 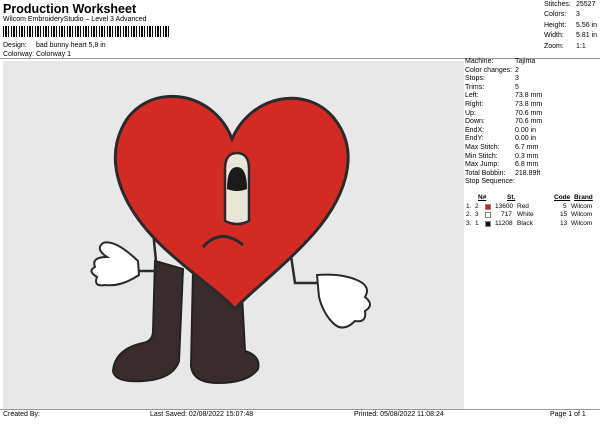 I want to click on colorway-row: Colorway: Colorway 1, so click(x=37, y=54).